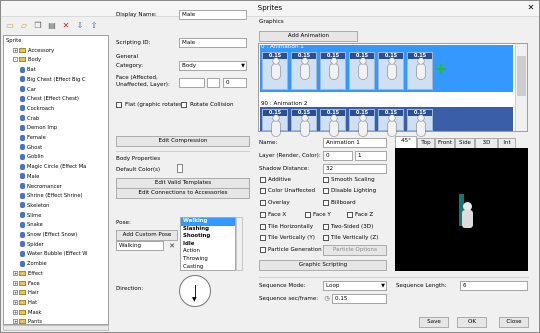  I want to click on name-field: Animation 1, so click(355, 143).